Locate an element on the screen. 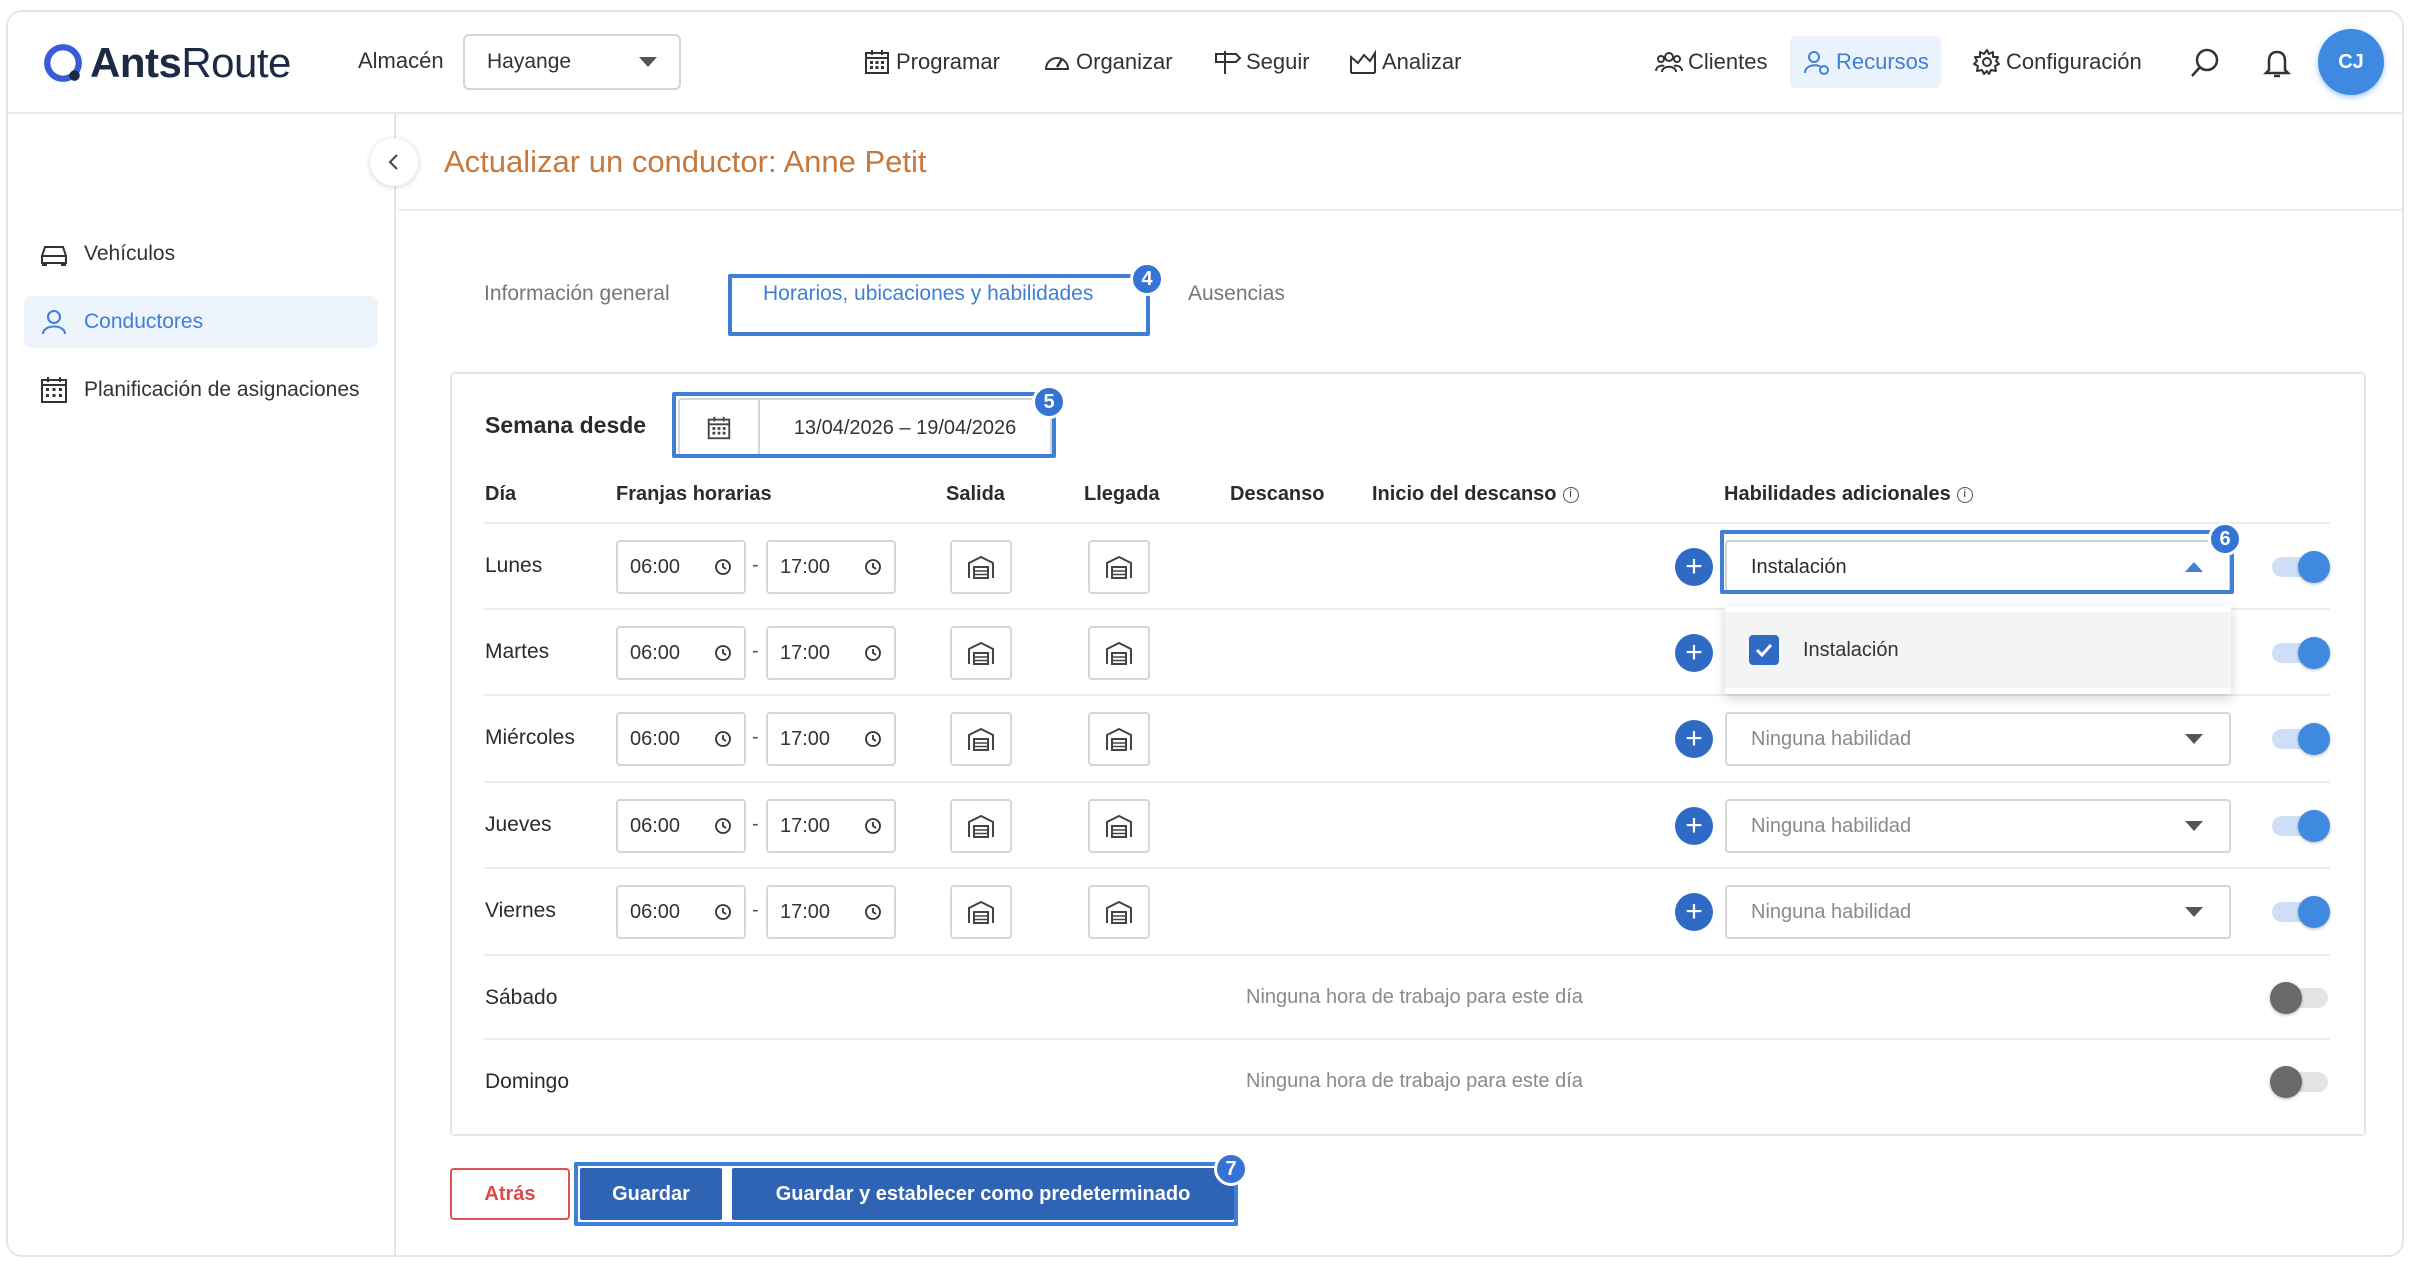 This screenshot has height=1267, width=2410. col-header-break: Descanso is located at coordinates (1277, 494).